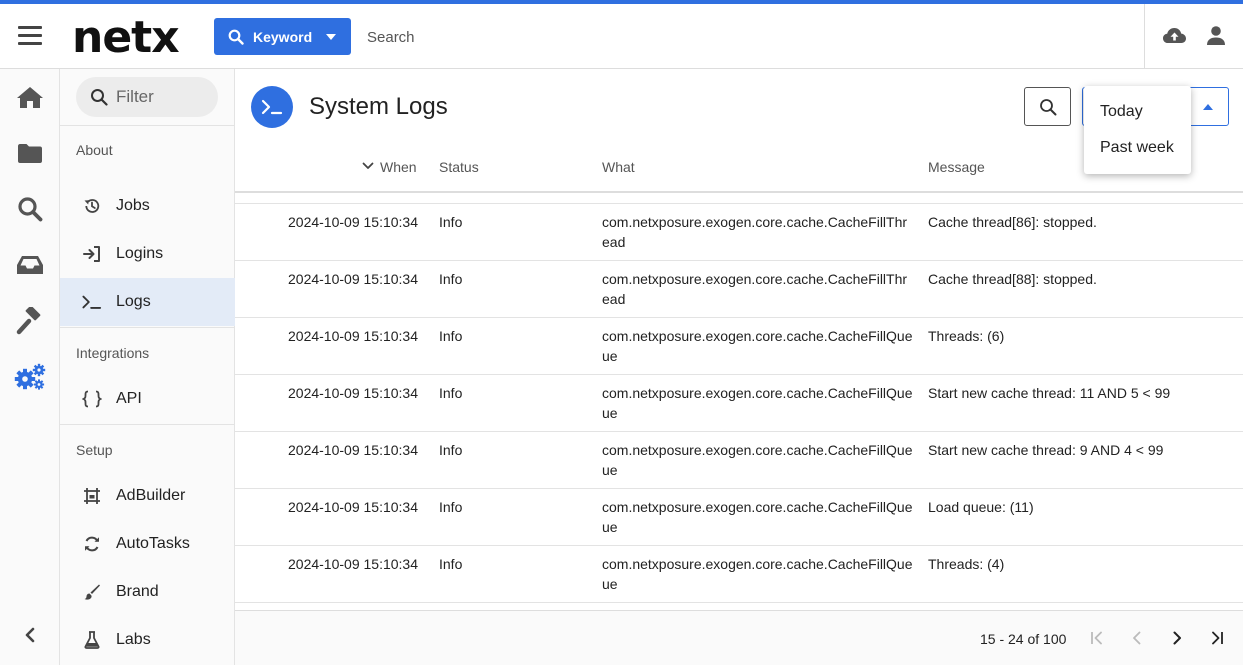  What do you see at coordinates (739, 192) in the screenshot?
I see `table-header-divider` at bounding box center [739, 192].